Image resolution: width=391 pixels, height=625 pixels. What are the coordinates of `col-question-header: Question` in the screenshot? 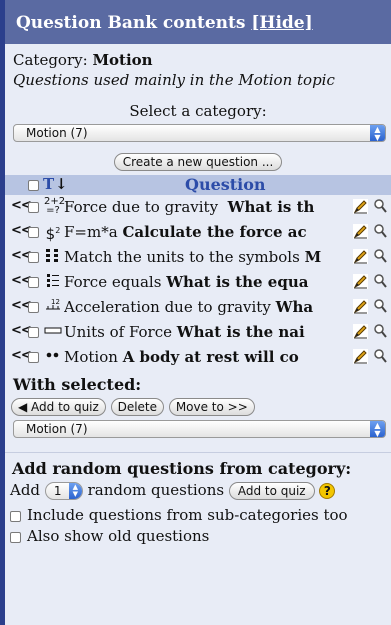 It's located at (225, 184).